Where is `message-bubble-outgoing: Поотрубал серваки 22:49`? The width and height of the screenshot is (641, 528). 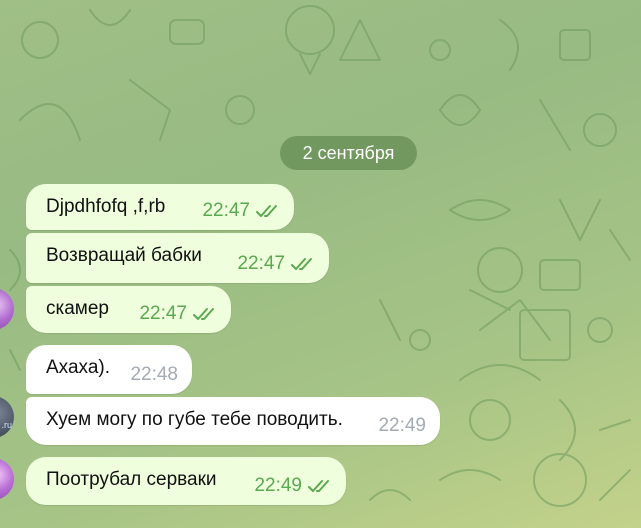 message-bubble-outgoing: Поотрубал серваки 22:49 is located at coordinates (186, 481).